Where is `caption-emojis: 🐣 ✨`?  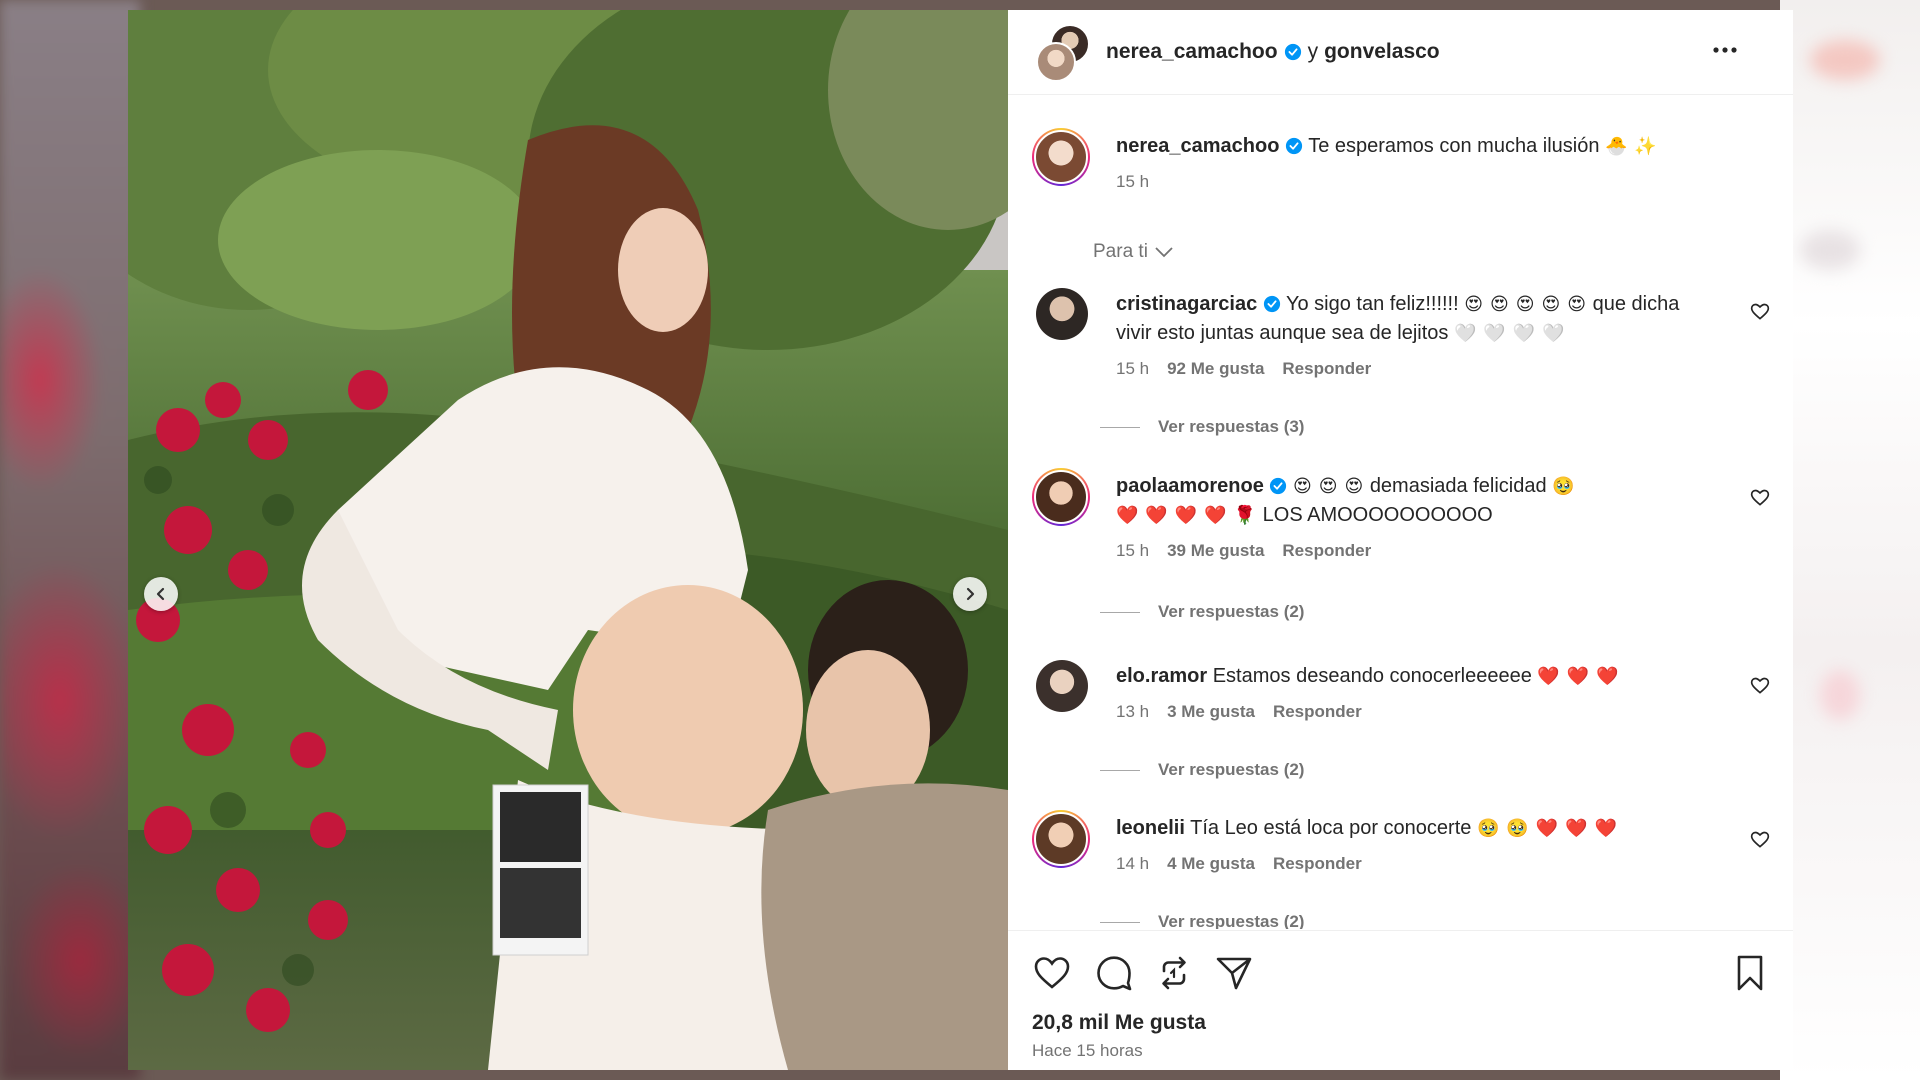 caption-emojis: 🐣 ✨ is located at coordinates (1631, 146).